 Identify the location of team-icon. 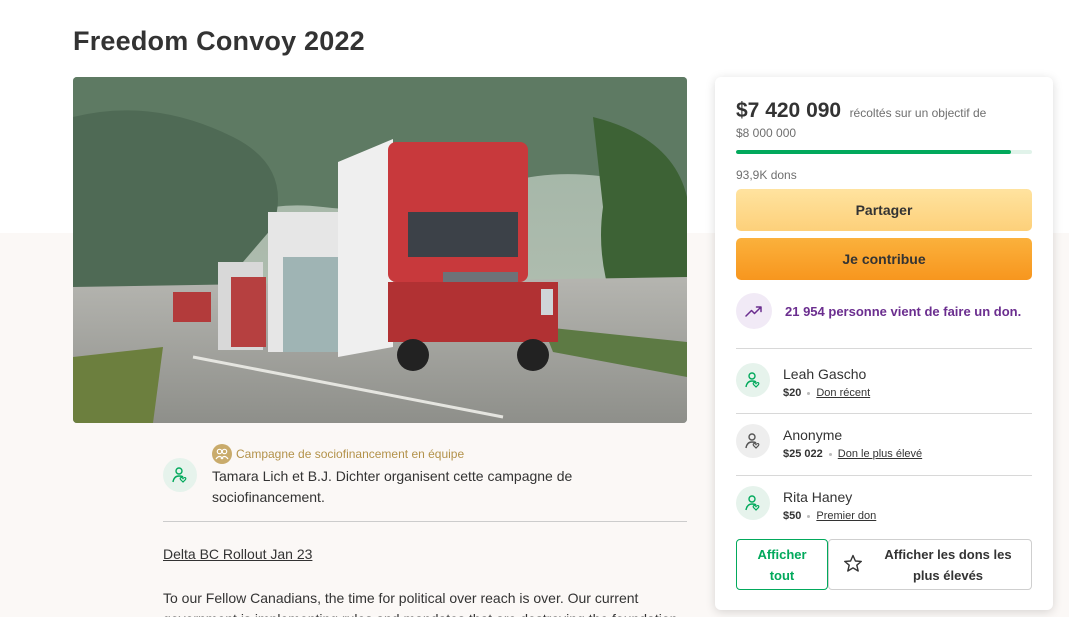
(222, 454).